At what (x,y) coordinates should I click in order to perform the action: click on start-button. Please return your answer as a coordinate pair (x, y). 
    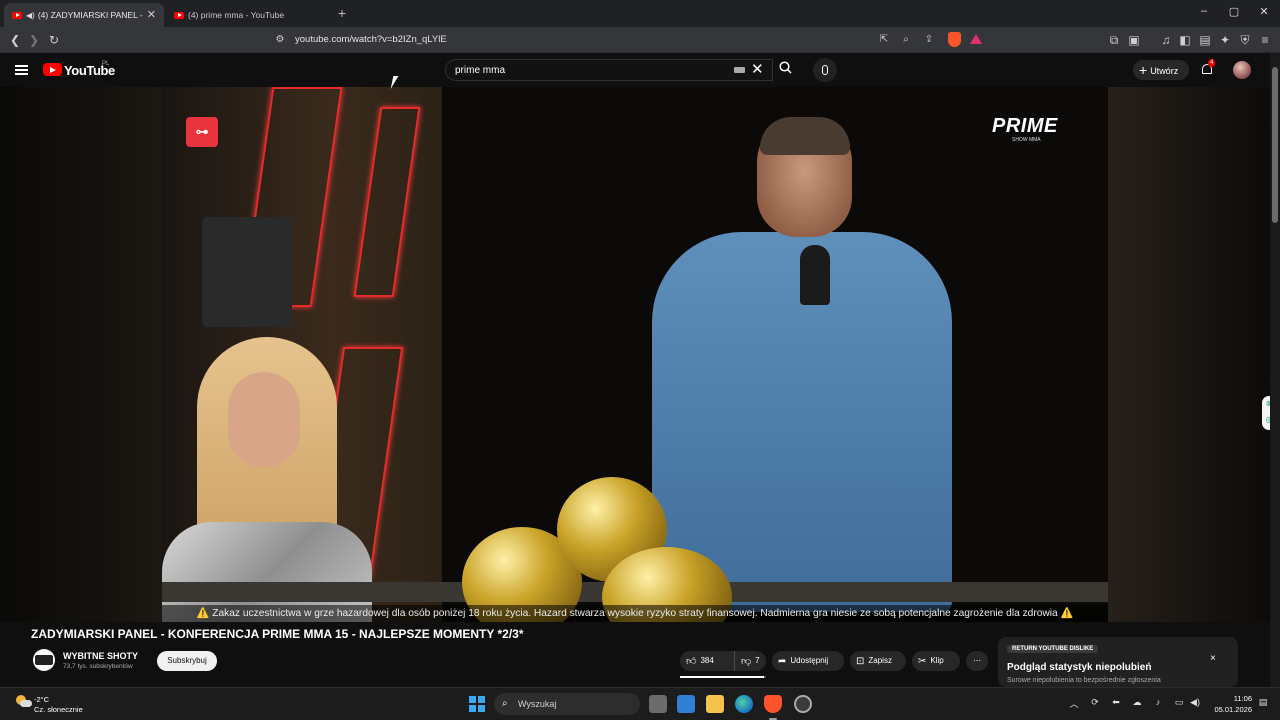
    Looking at the image, I should click on (477, 704).